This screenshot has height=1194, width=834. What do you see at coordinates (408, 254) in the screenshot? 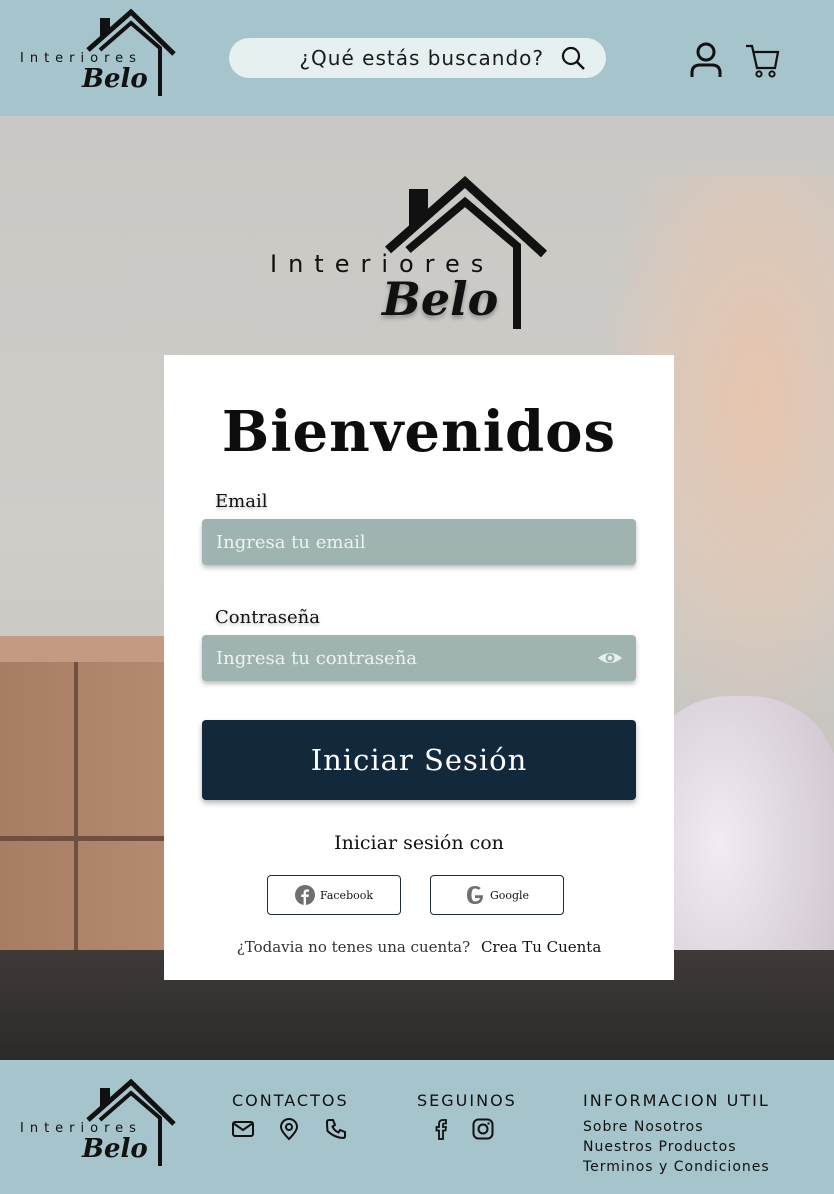
I see `hero-logo: Interiores Belo` at bounding box center [408, 254].